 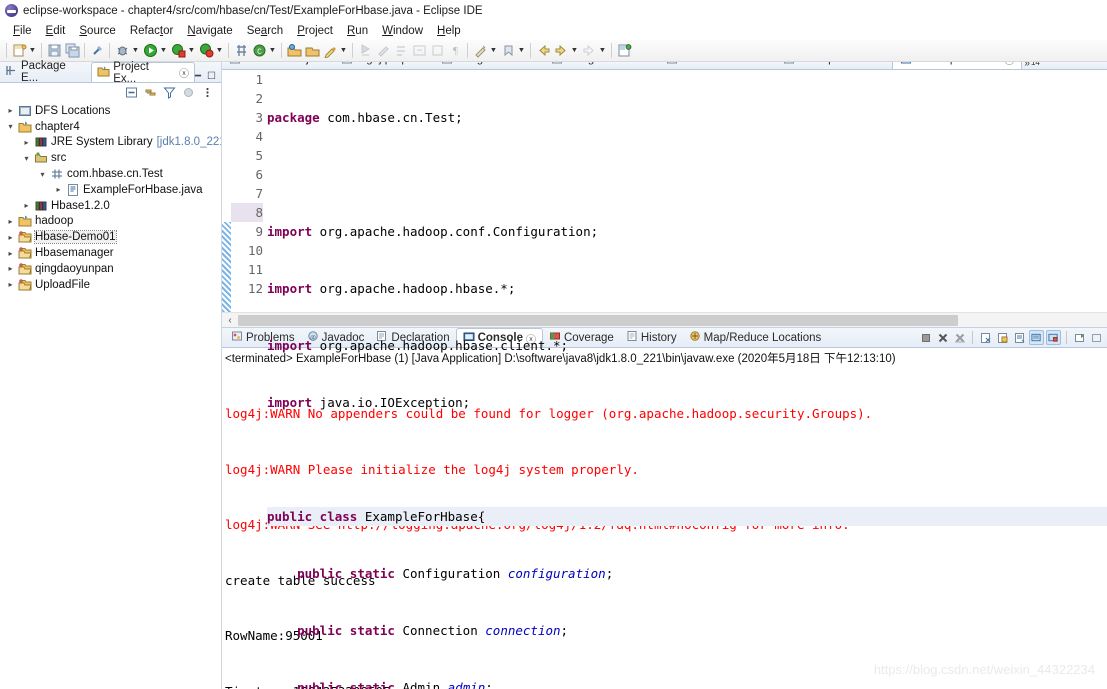 What do you see at coordinates (437, 51) in the screenshot?
I see `block-selection-icon` at bounding box center [437, 51].